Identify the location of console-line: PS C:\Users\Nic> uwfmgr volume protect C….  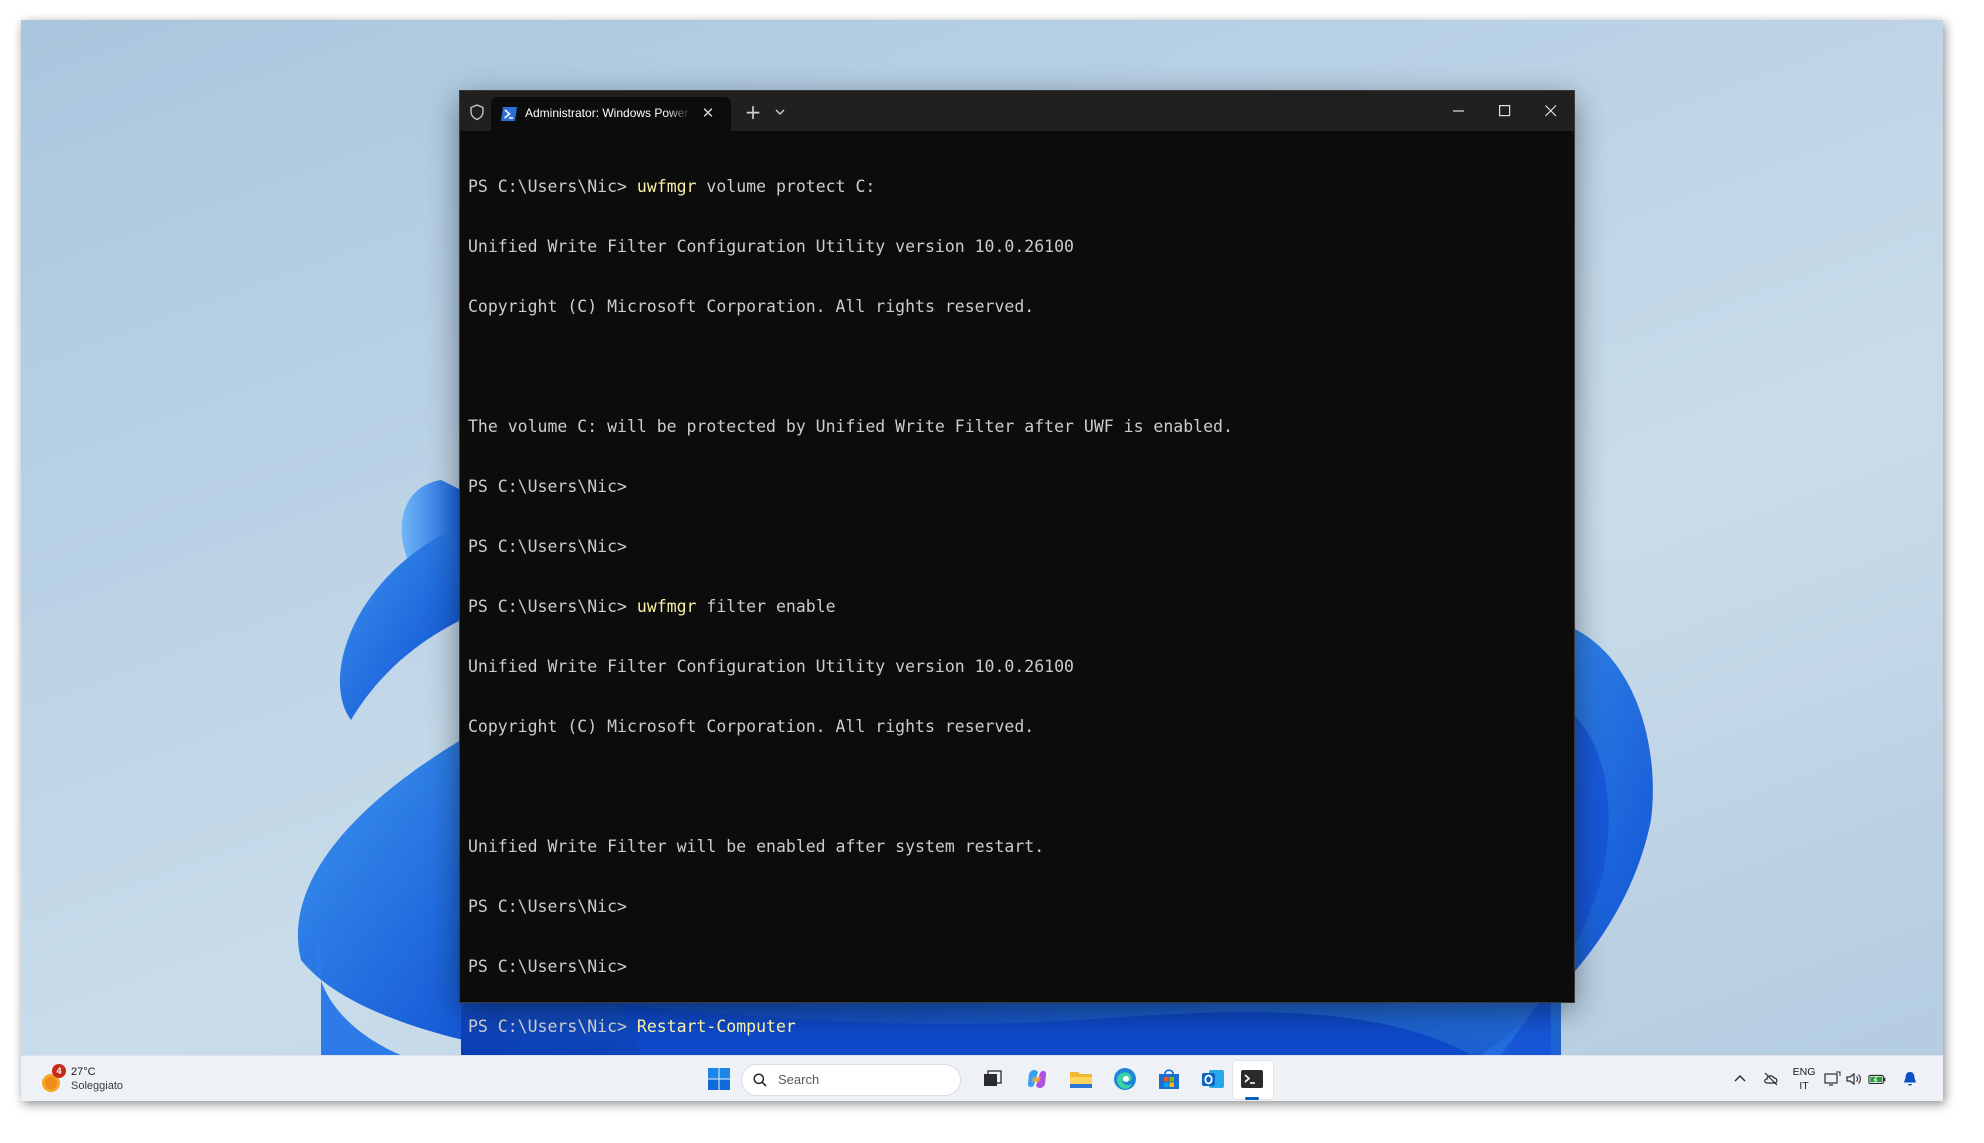
(672, 186).